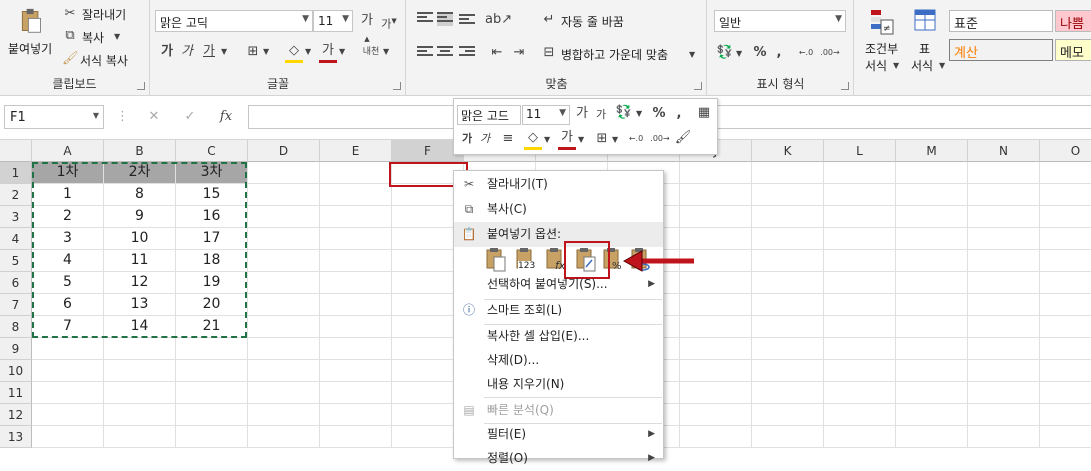 Image resolution: width=1091 pixels, height=471 pixels. Describe the element at coordinates (16, 173) in the screenshot. I see `row-header-1: 1` at that location.